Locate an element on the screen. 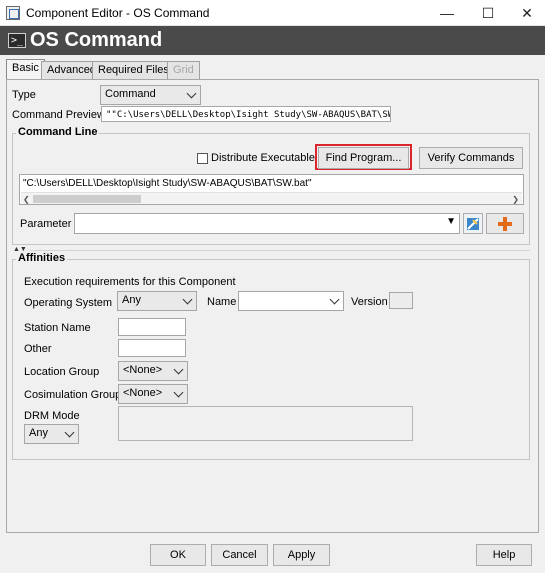 This screenshot has height=573, width=545. parameter-input: ▼ is located at coordinates (267, 223).